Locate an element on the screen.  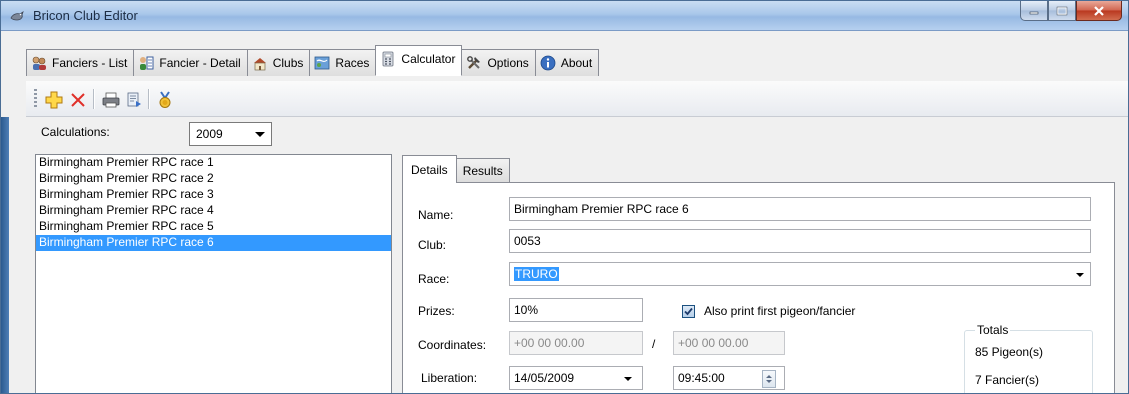
totals-group: Totals 85 Pigeon(s) 7 Fancier(s) is located at coordinates (1028, 358).